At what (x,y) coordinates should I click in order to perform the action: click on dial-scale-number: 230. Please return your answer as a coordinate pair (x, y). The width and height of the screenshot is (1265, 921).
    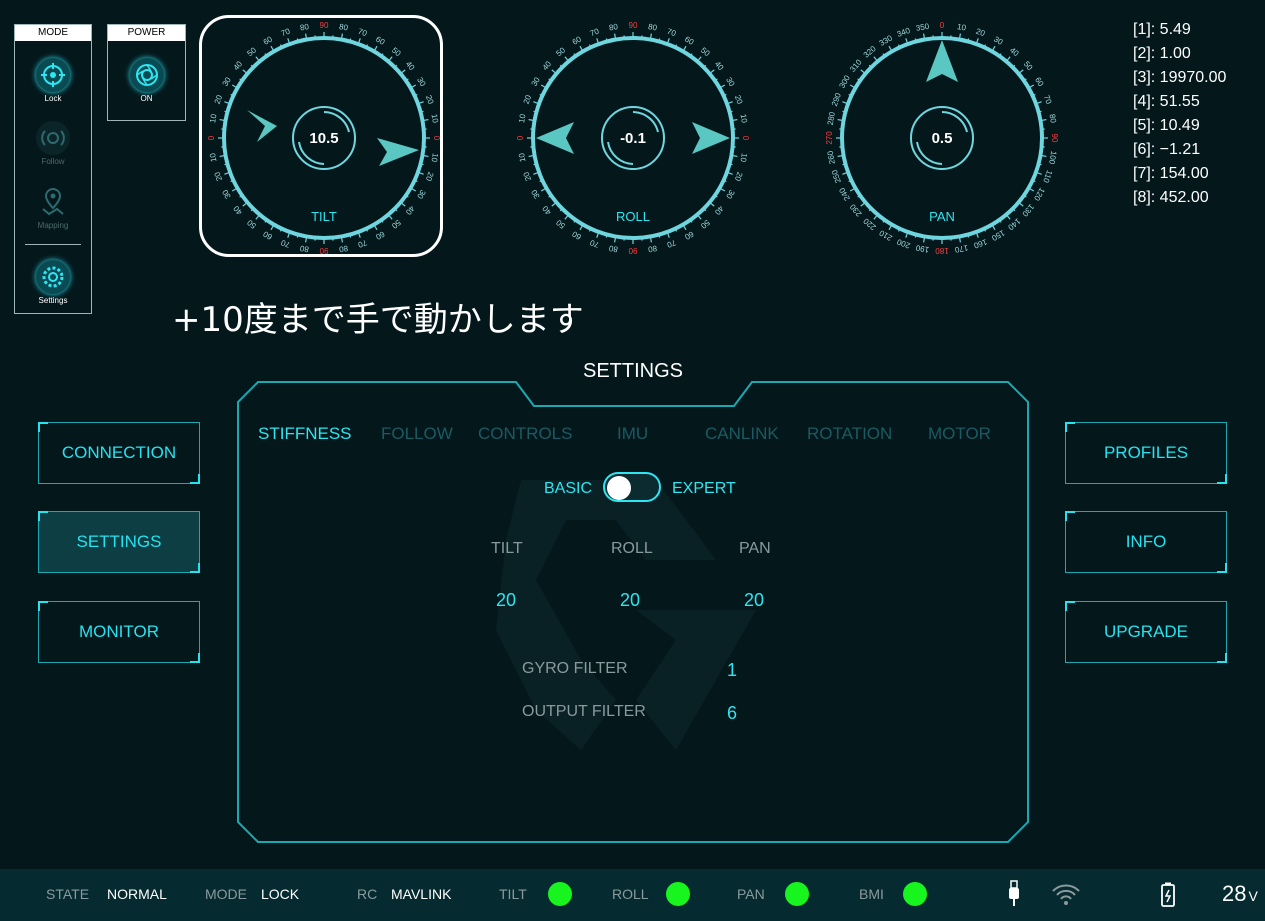
    Looking at the image, I should click on (856, 210).